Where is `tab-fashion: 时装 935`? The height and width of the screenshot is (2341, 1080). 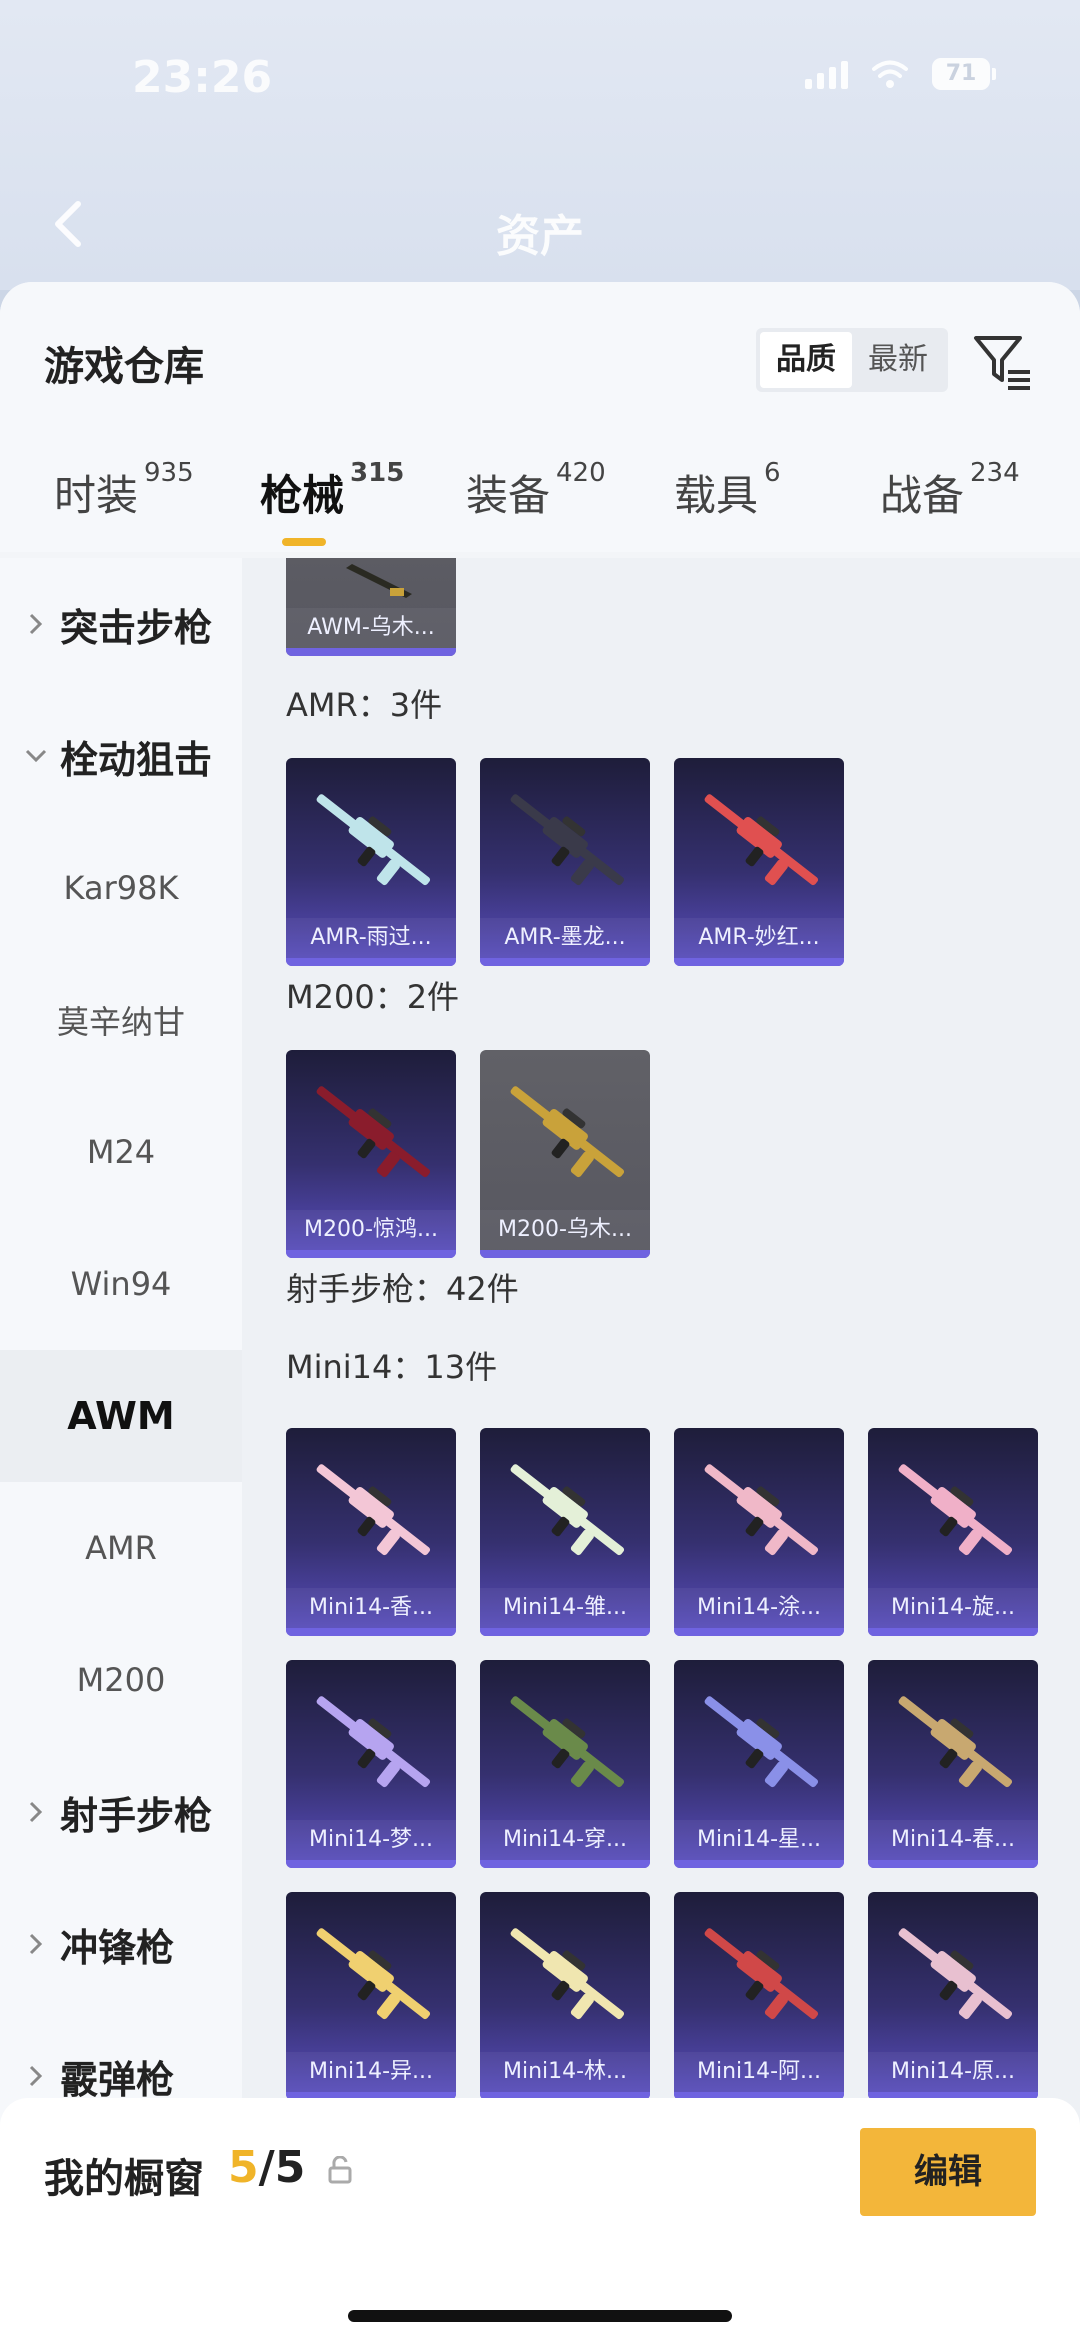 tab-fashion: 时装 935 is located at coordinates (124, 490).